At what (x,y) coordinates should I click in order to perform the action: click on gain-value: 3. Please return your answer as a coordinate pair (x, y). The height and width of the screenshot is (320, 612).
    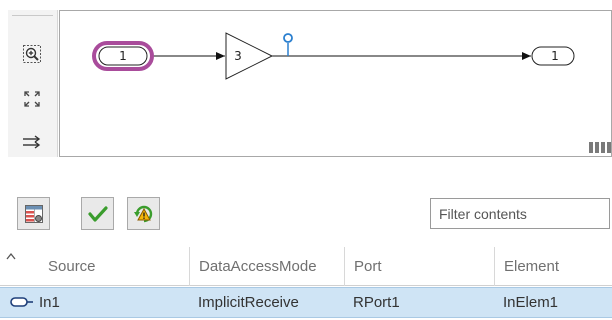
    Looking at the image, I should click on (238, 56).